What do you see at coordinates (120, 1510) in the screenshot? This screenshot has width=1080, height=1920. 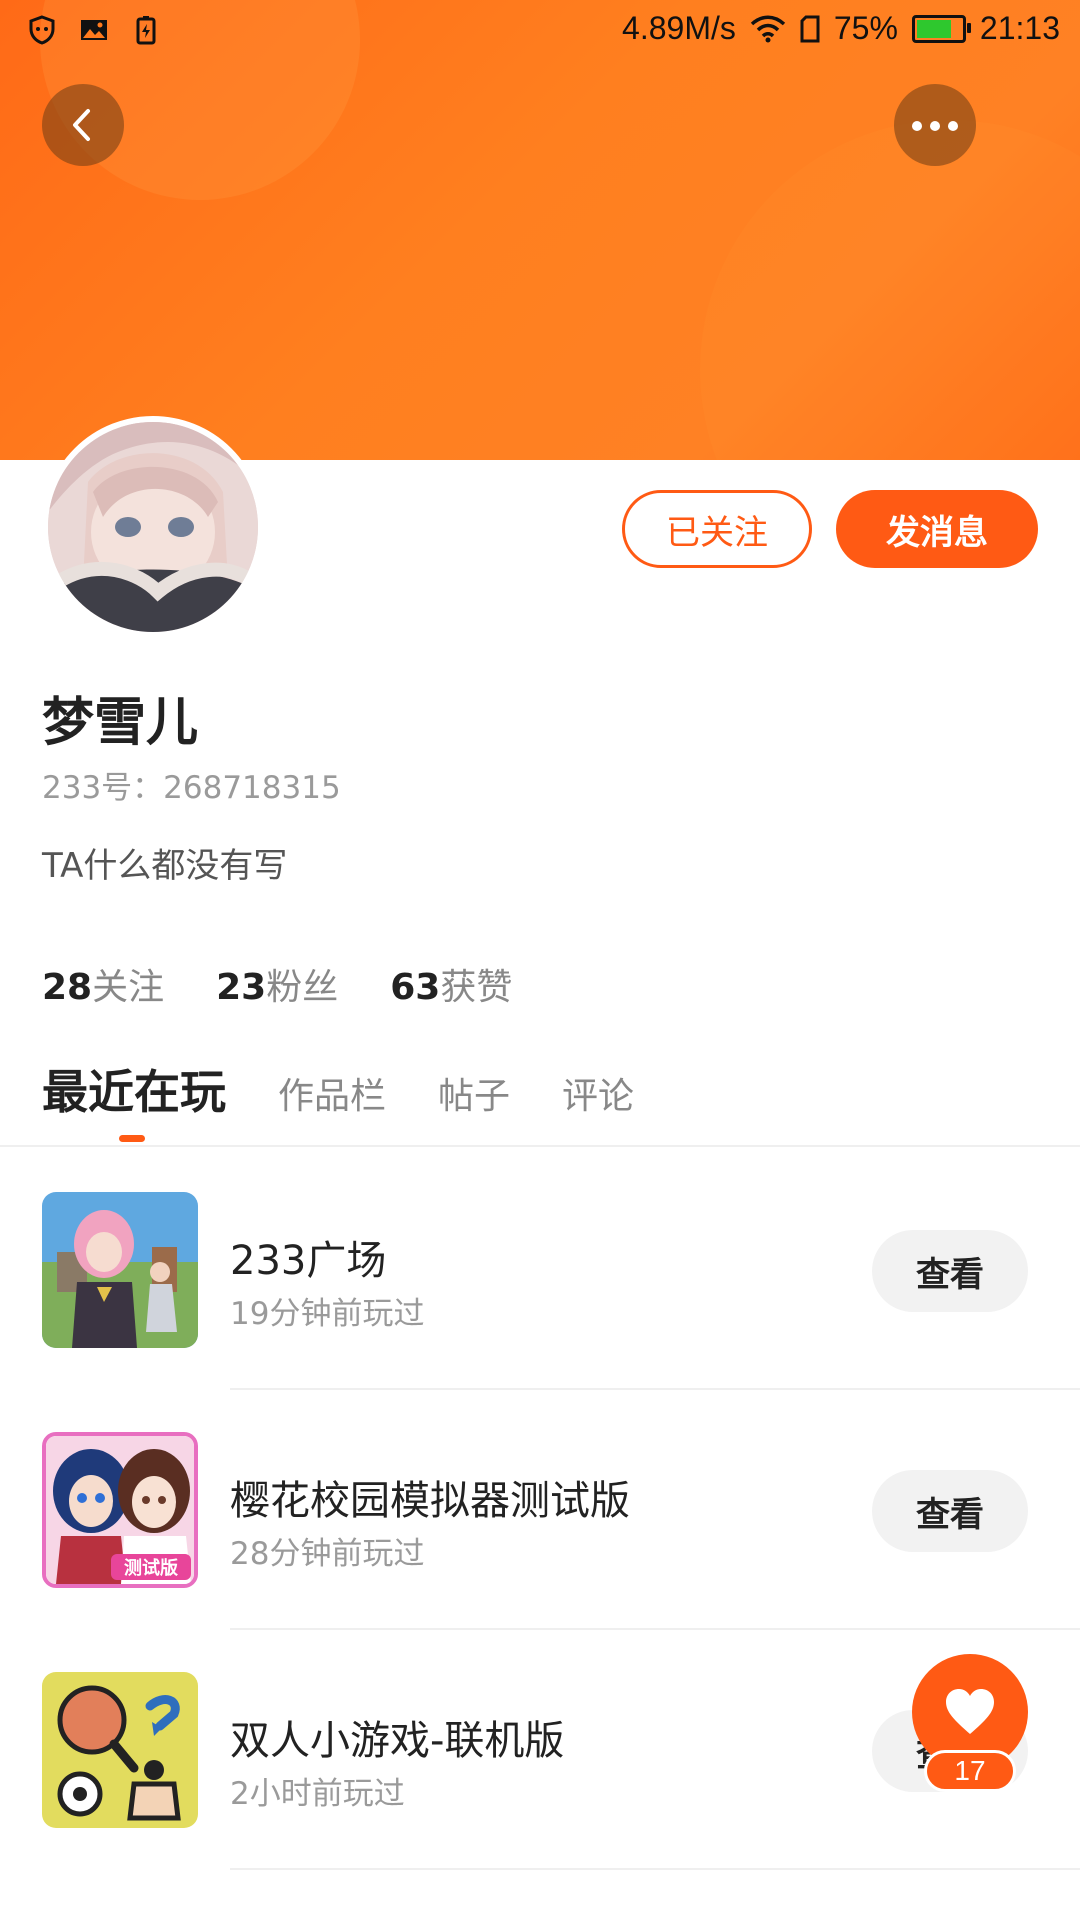 I see `game-icon: 测试版` at bounding box center [120, 1510].